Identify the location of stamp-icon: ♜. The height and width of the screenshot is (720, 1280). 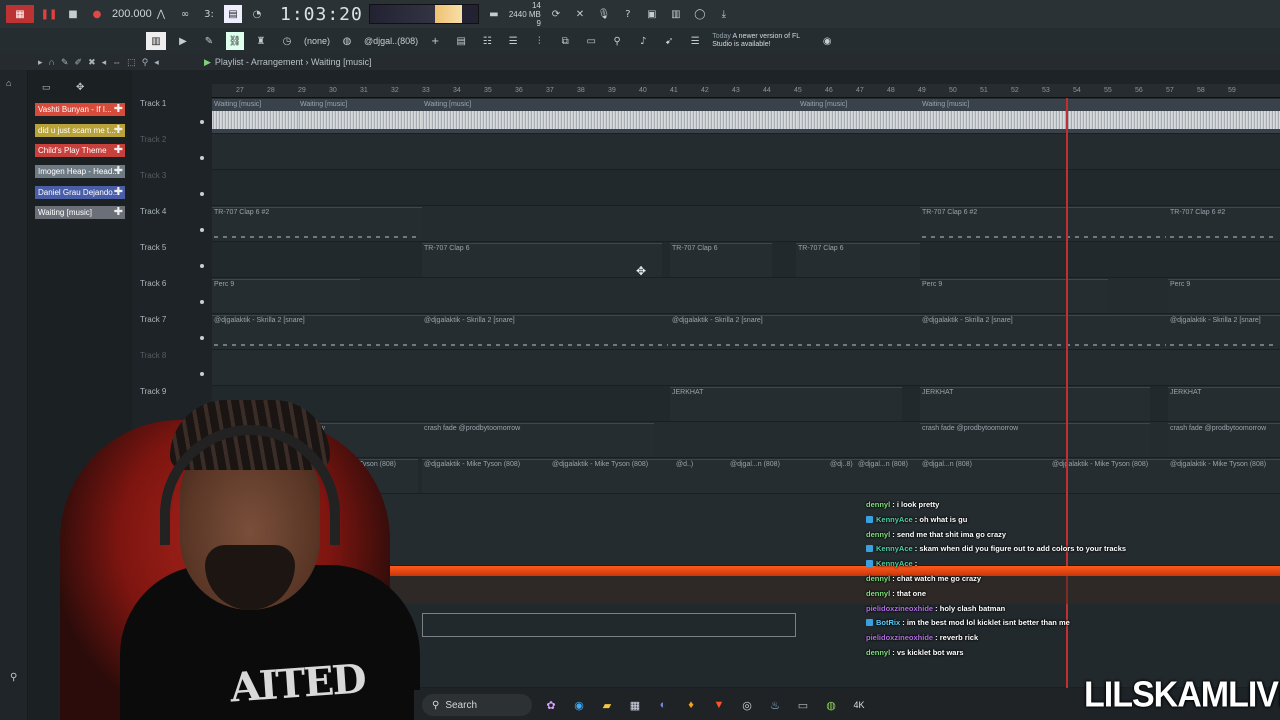
(261, 41).